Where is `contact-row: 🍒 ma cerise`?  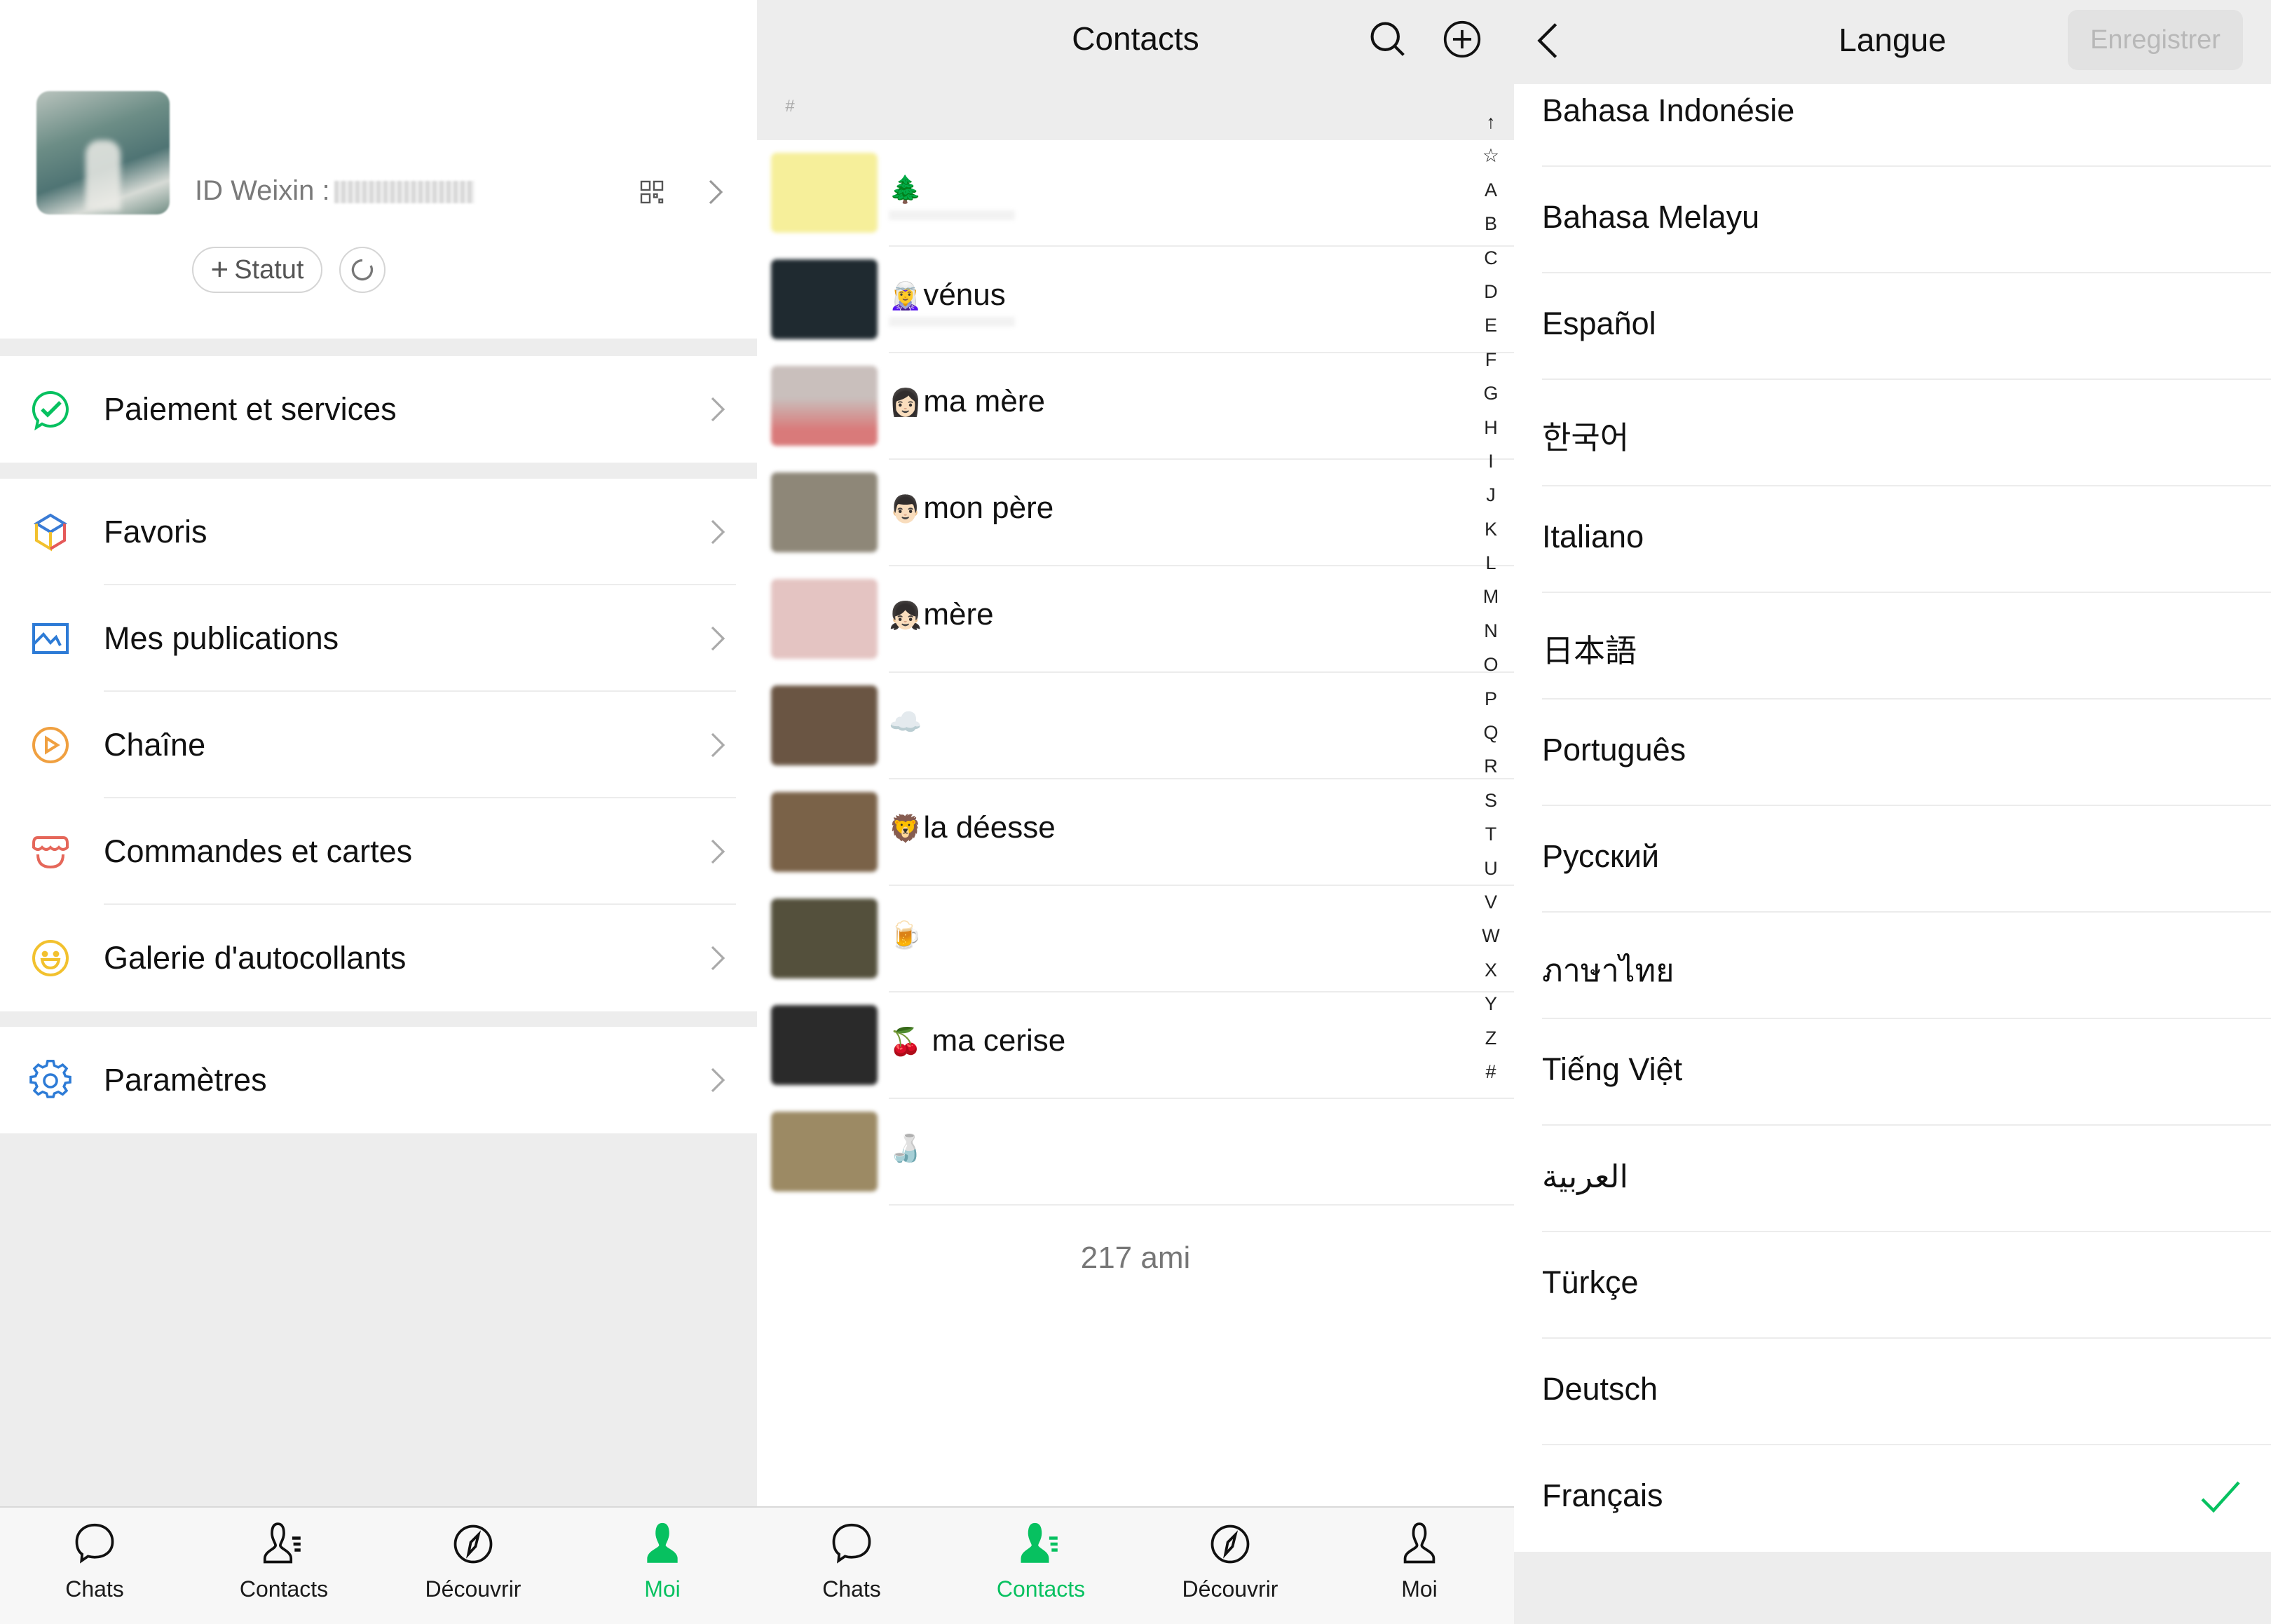
contact-row: 🍒 ma cerise is located at coordinates (1135, 1045).